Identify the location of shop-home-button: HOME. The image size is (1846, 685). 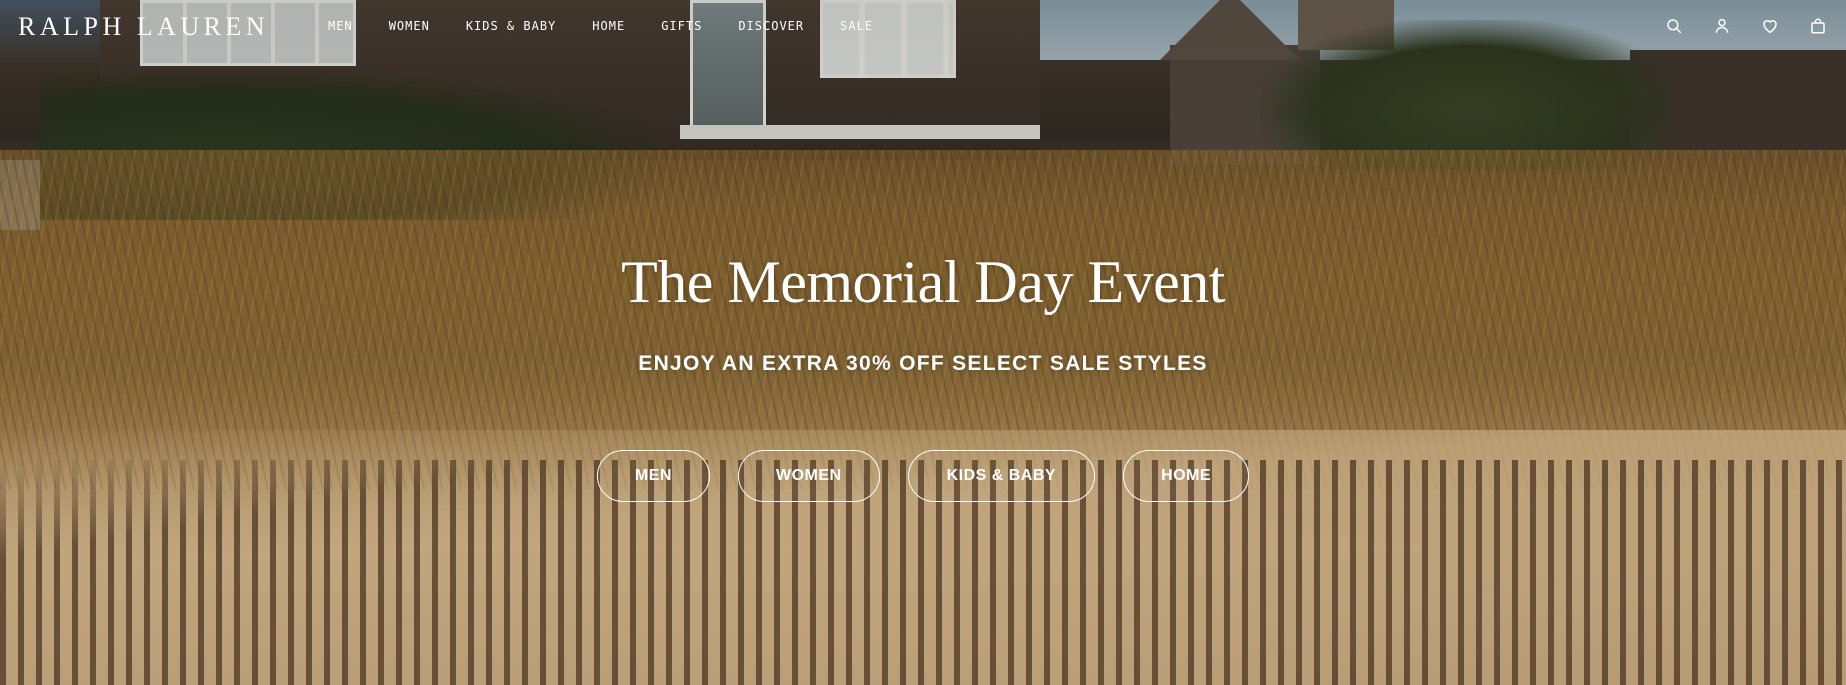
(1186, 476).